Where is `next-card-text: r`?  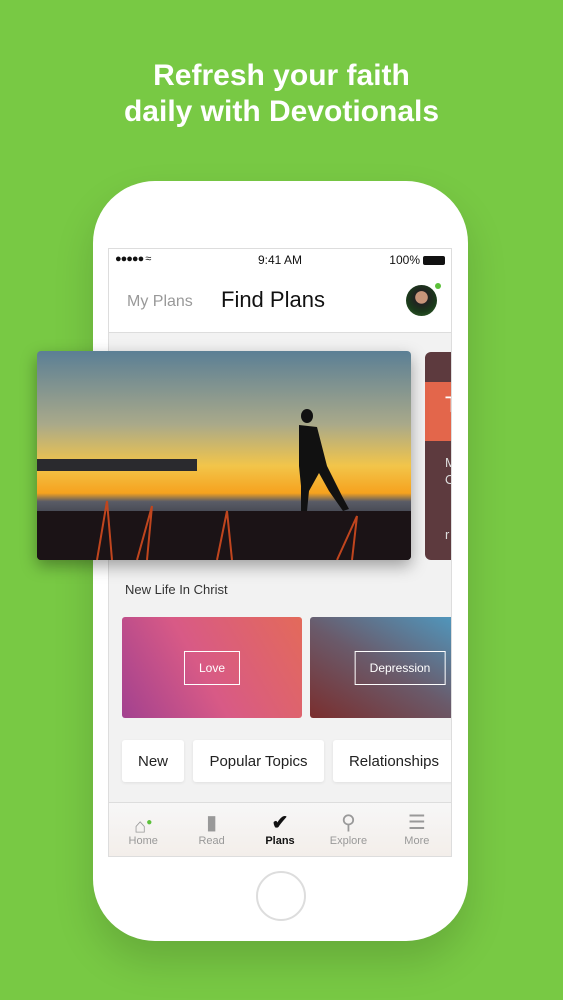 next-card-text: r is located at coordinates (447, 534).